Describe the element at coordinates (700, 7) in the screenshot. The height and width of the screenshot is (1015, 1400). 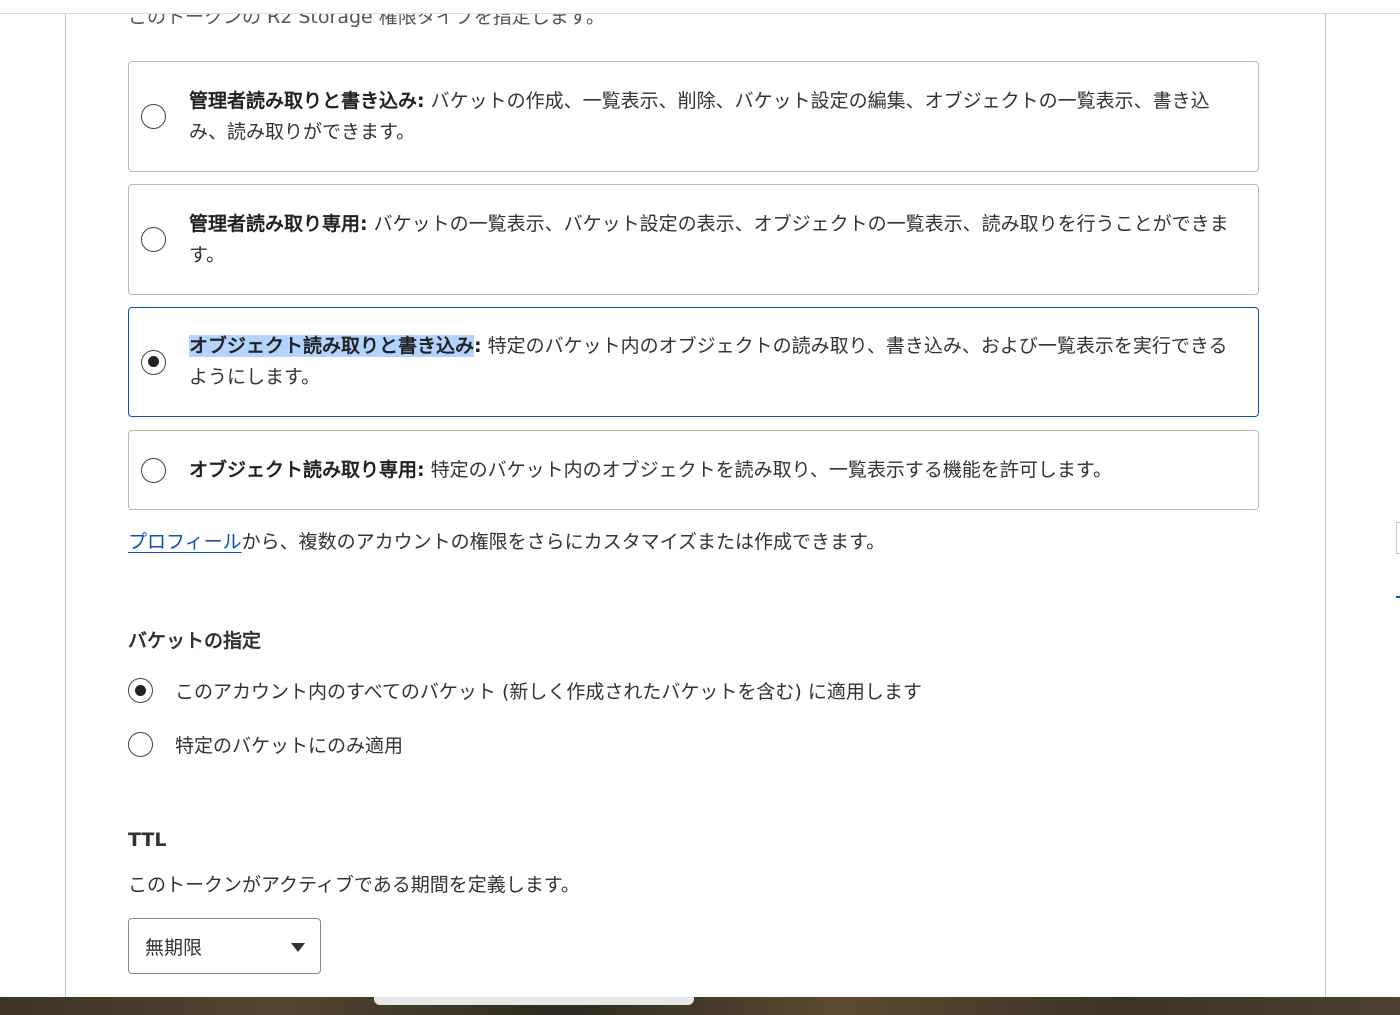
I see `browser-top-edge` at that location.